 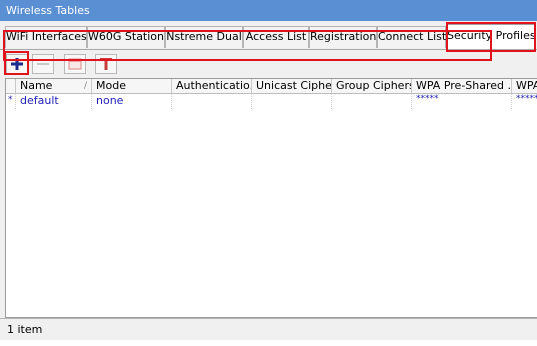 I want to click on table-row: * default none ***** *****, so click(x=271, y=101).